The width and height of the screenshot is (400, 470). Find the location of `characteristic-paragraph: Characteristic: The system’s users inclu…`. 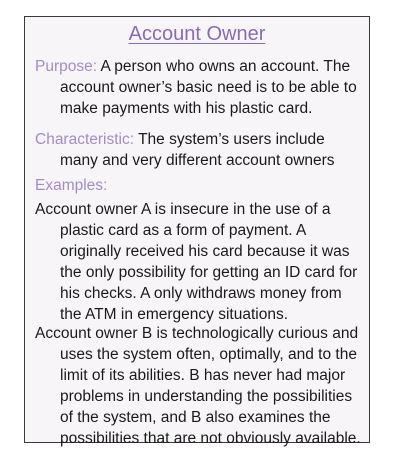

characteristic-paragraph: Characteristic: The system’s users inclu… is located at coordinates (200, 150).